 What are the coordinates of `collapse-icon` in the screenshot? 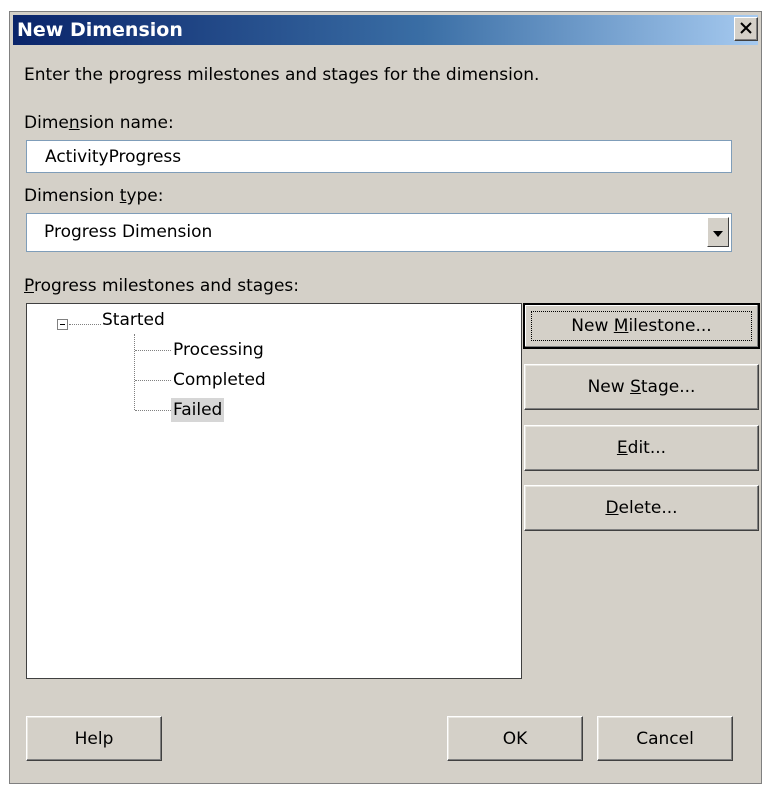 It's located at (62, 324).